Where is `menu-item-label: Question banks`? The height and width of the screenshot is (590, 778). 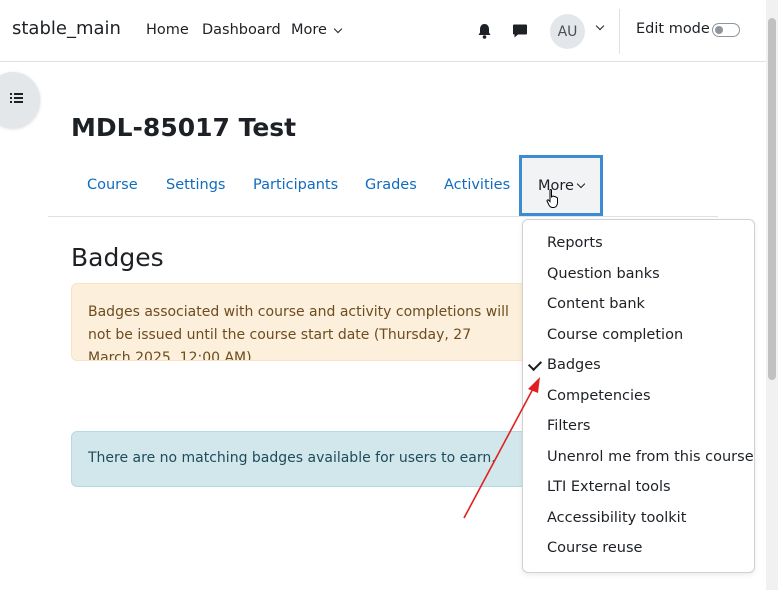 menu-item-label: Question banks is located at coordinates (603, 273).